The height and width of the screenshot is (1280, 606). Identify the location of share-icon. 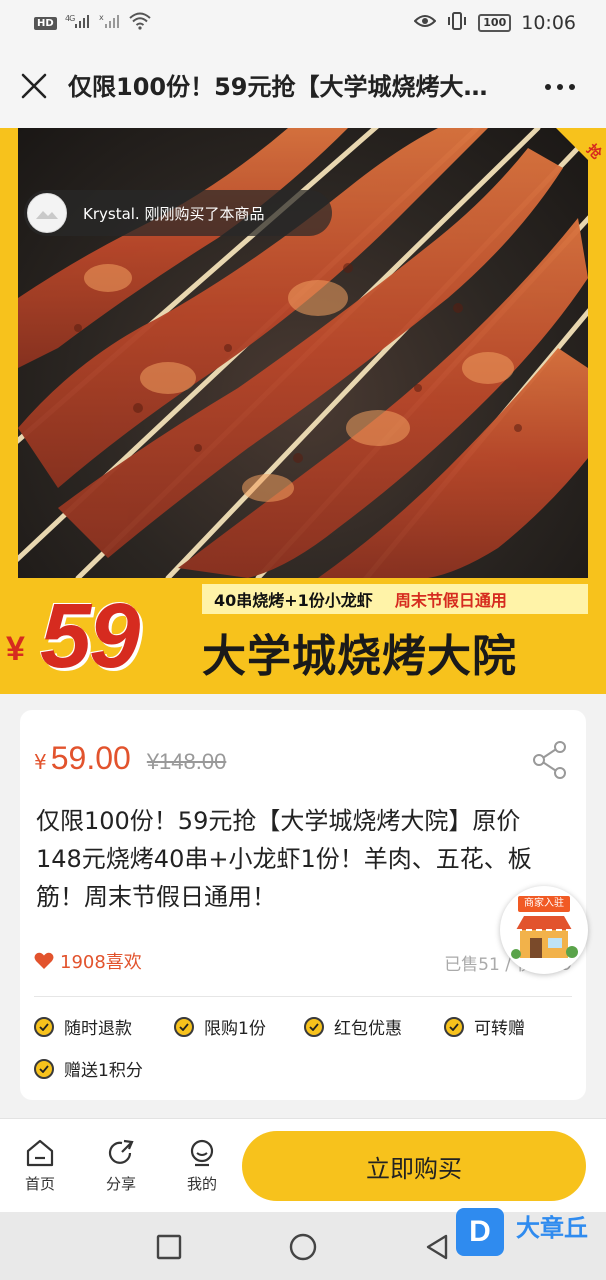
(549, 760).